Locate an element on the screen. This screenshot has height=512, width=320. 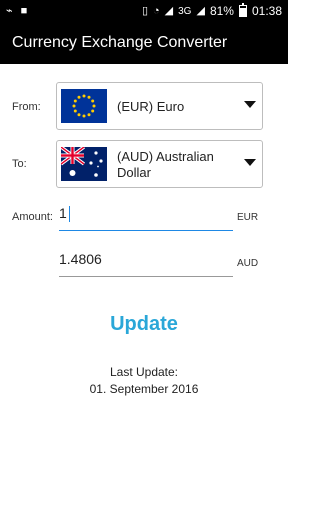
amount-unit: EUR is located at coordinates (248, 217).